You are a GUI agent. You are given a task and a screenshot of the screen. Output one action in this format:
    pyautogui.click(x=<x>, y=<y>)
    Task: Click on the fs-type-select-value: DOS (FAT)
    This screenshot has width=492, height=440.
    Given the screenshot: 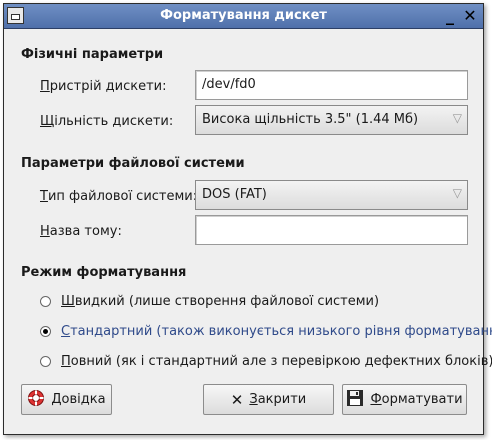 What is the action you would take?
    pyautogui.click(x=234, y=194)
    